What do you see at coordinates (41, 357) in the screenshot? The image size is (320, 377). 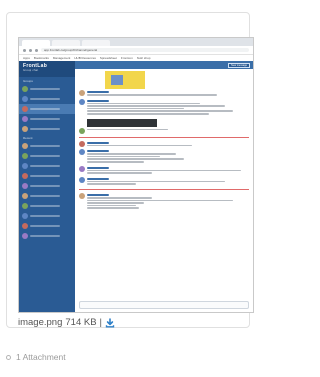 I see `attachment-count-label: 1 Attachment` at bounding box center [41, 357].